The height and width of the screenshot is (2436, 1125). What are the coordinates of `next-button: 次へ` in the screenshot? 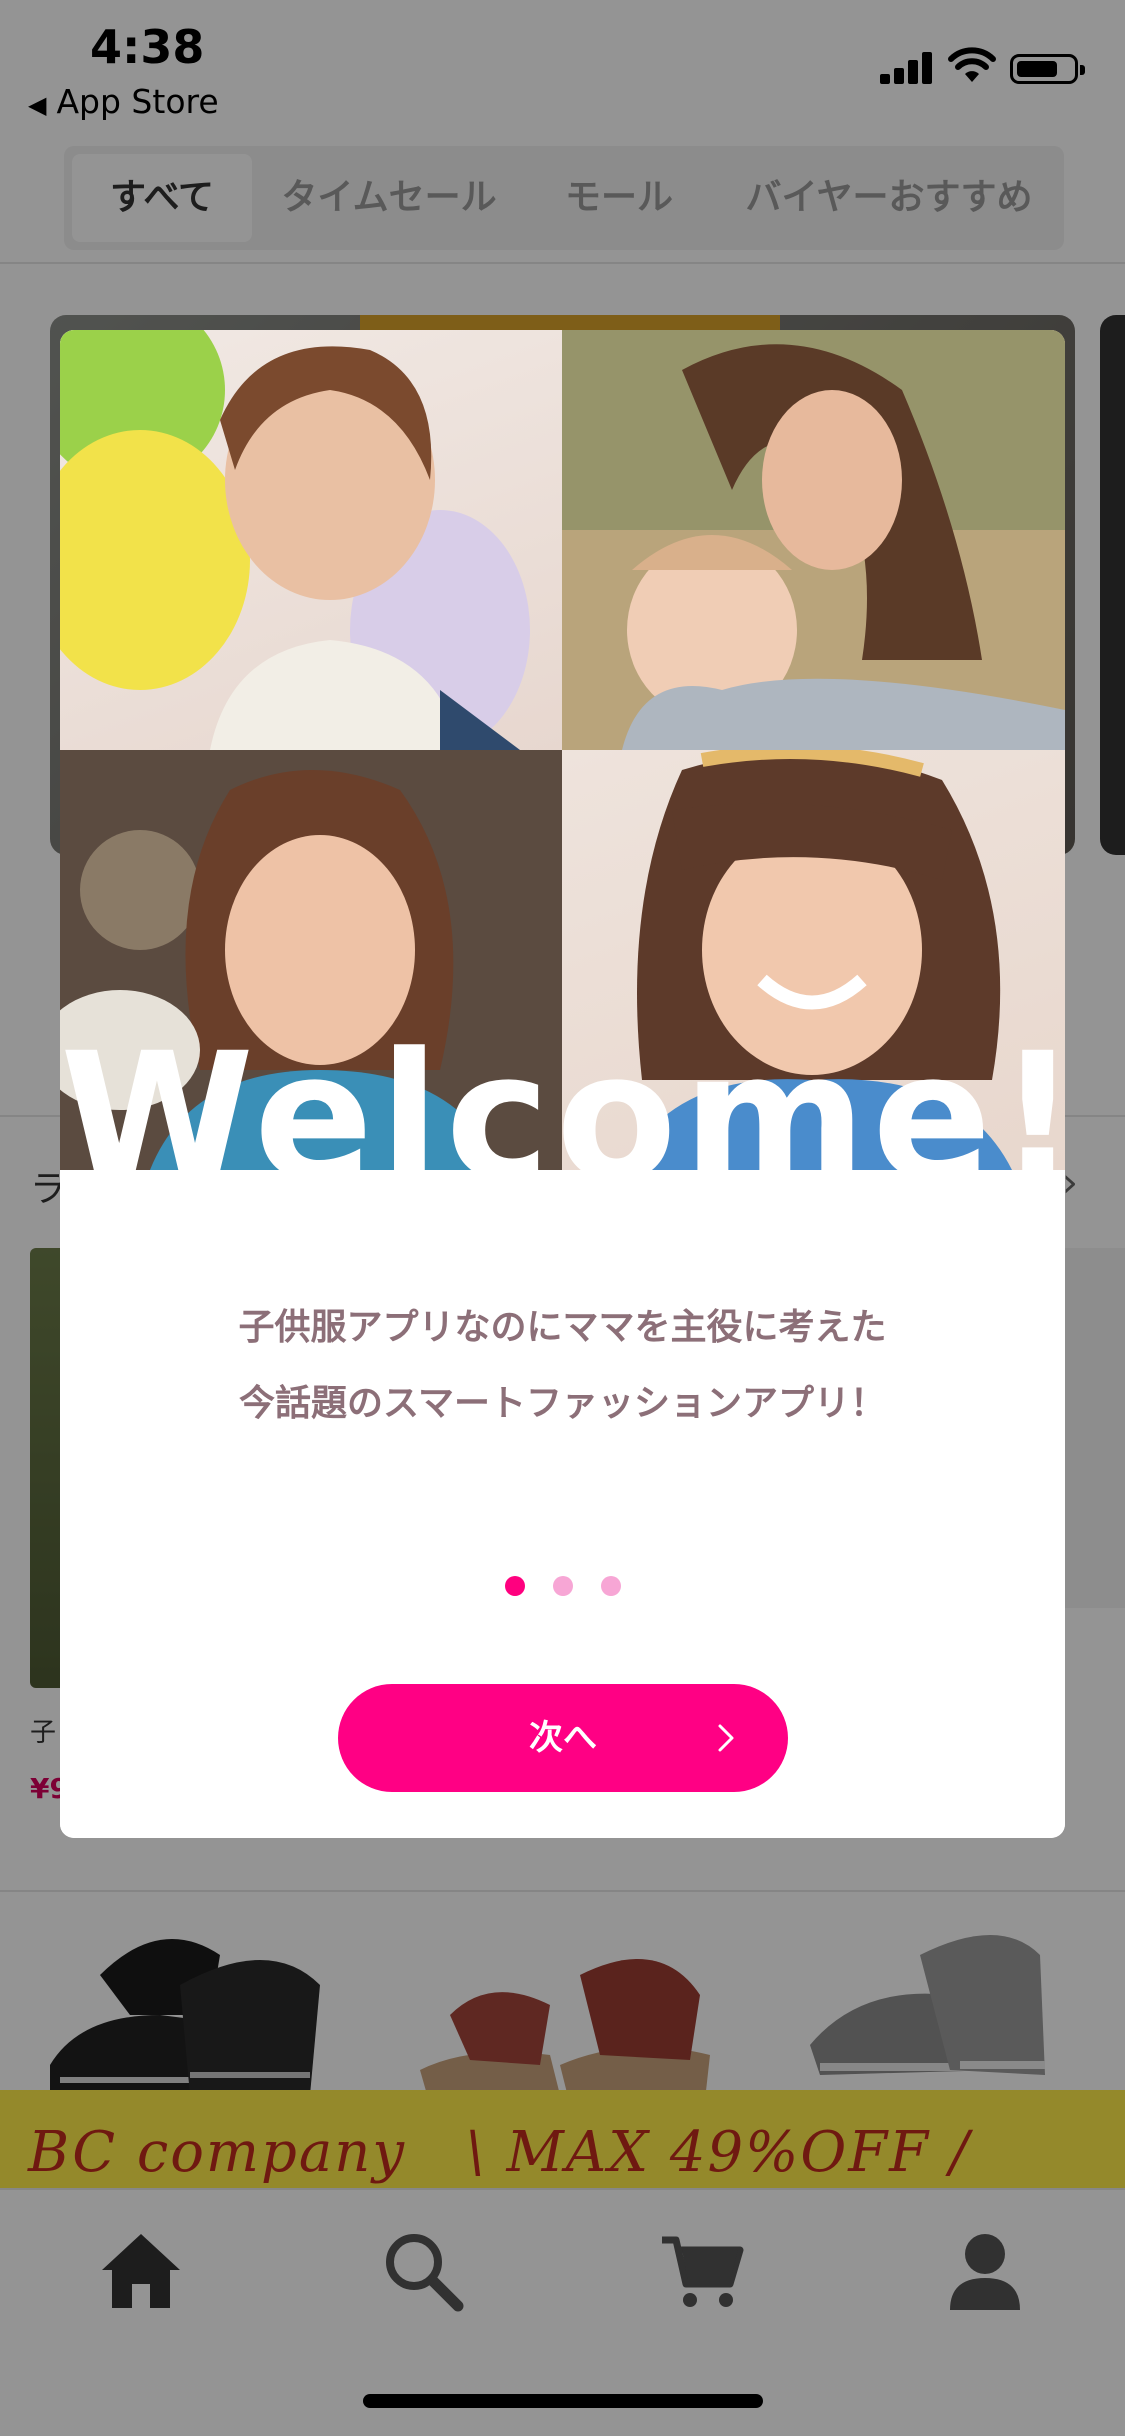 It's located at (563, 1738).